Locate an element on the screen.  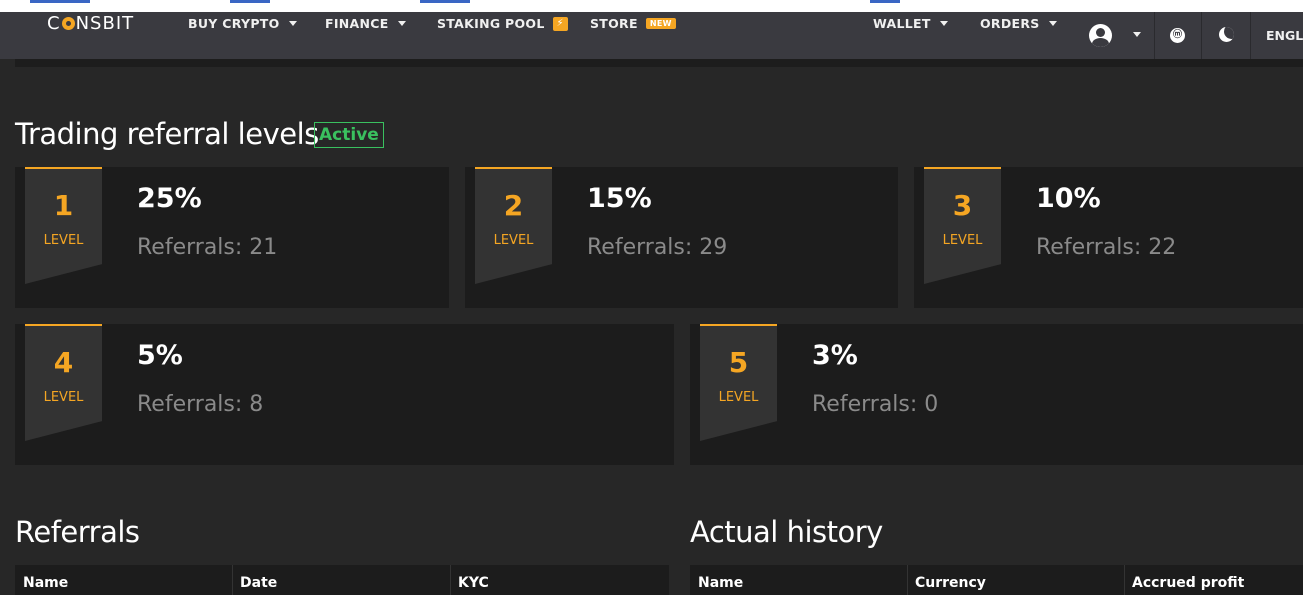
logo-text-post: NSBIT is located at coordinates (105, 23).